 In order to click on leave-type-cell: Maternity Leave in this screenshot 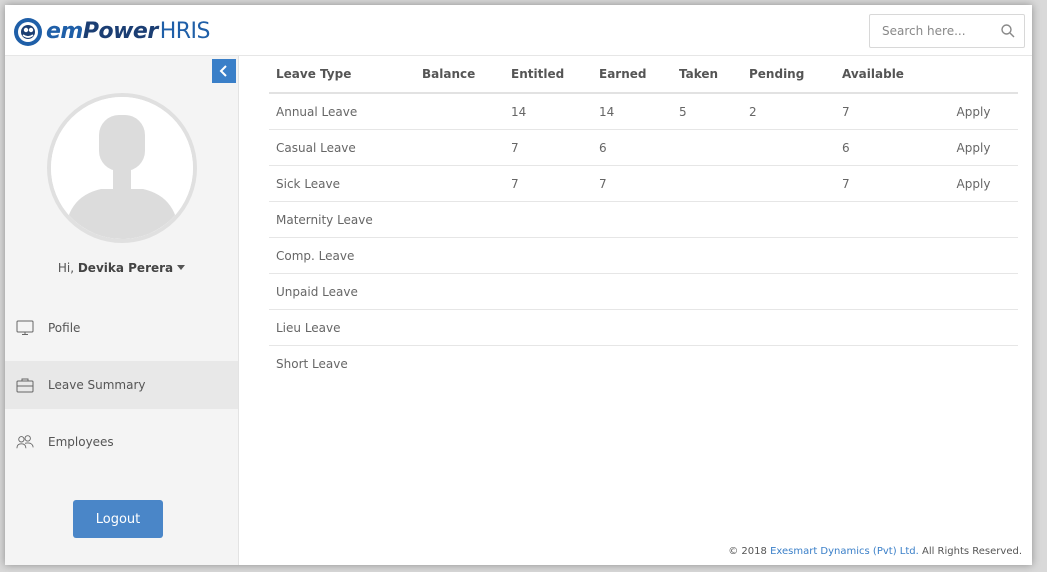, I will do `click(342, 219)`.